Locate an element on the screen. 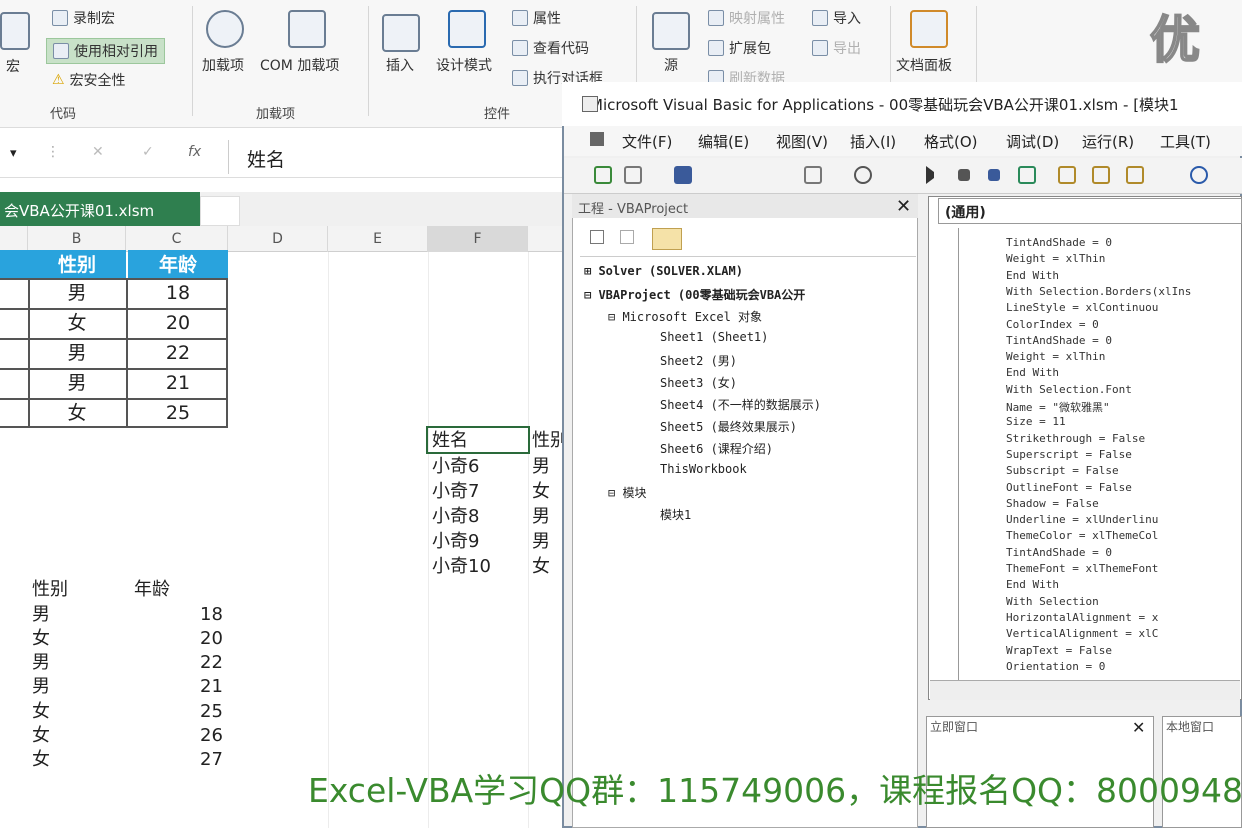 The image size is (1242, 828). menu-view: 视图(V) is located at coordinates (802, 141).